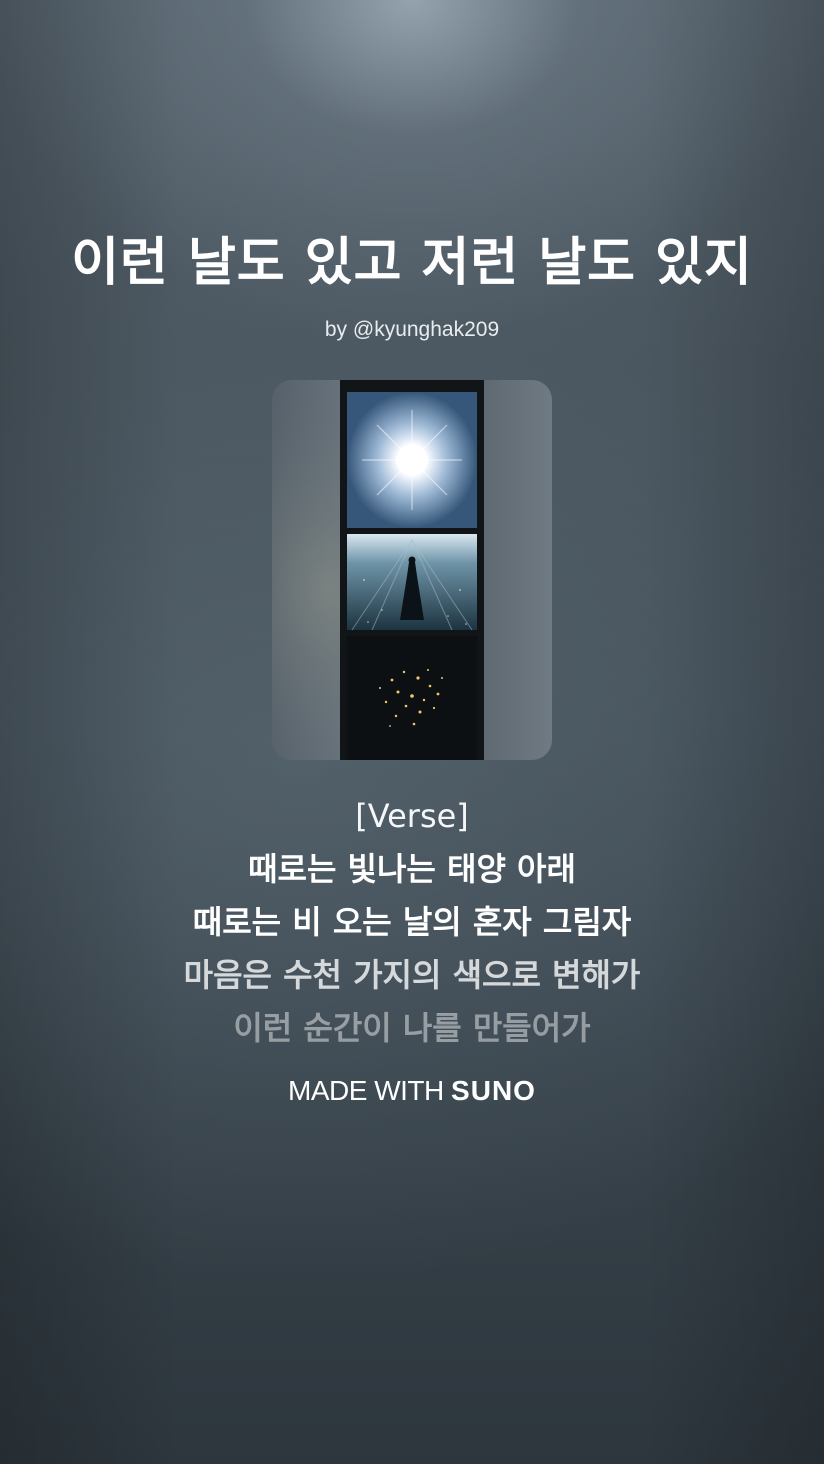 This screenshot has height=1464, width=824. What do you see at coordinates (412, 975) in the screenshot?
I see `lyric-line: 마음은 수천 가지의 색으로 변해가` at bounding box center [412, 975].